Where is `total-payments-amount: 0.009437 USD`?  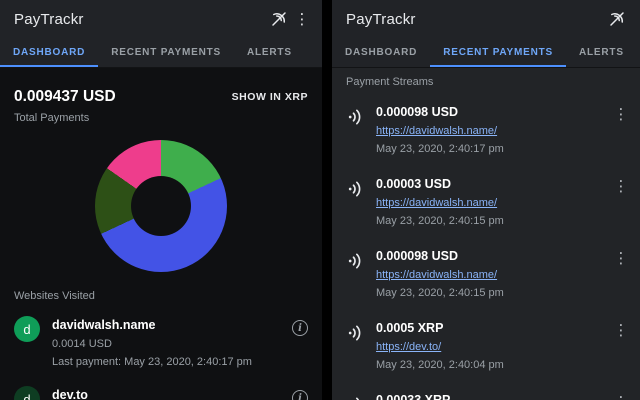 total-payments-amount: 0.009437 USD is located at coordinates (65, 96).